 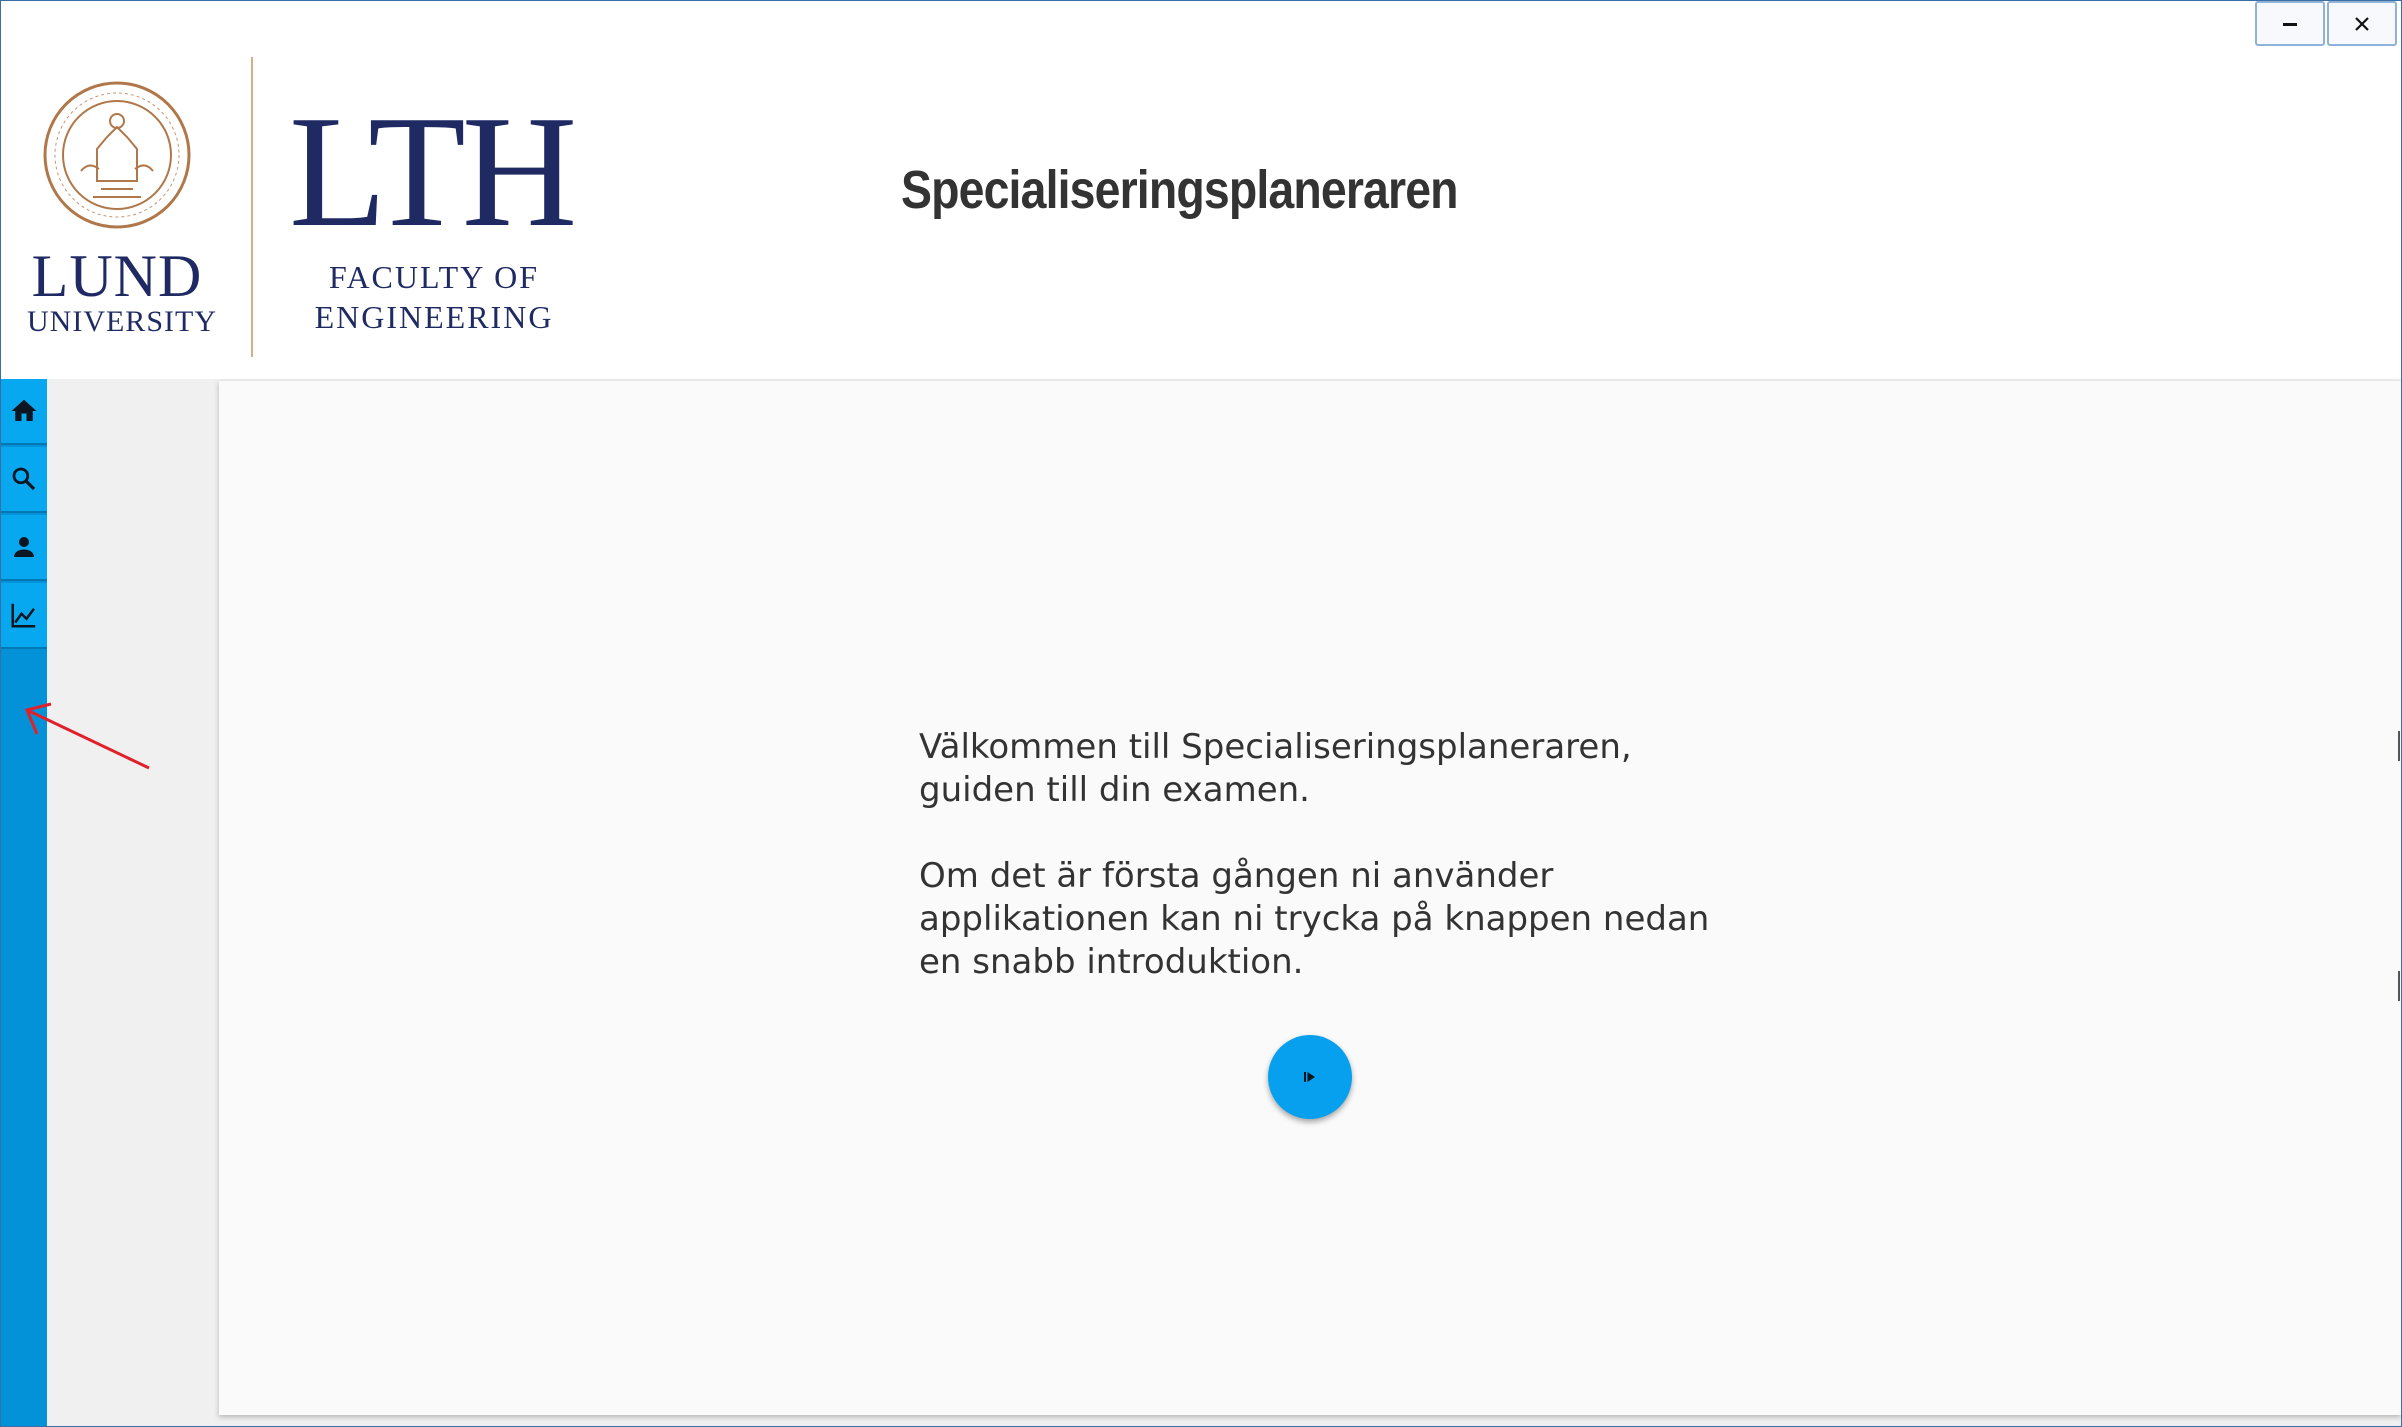 What do you see at coordinates (434, 277) in the screenshot?
I see `faculty-line-1: FACULTY OF` at bounding box center [434, 277].